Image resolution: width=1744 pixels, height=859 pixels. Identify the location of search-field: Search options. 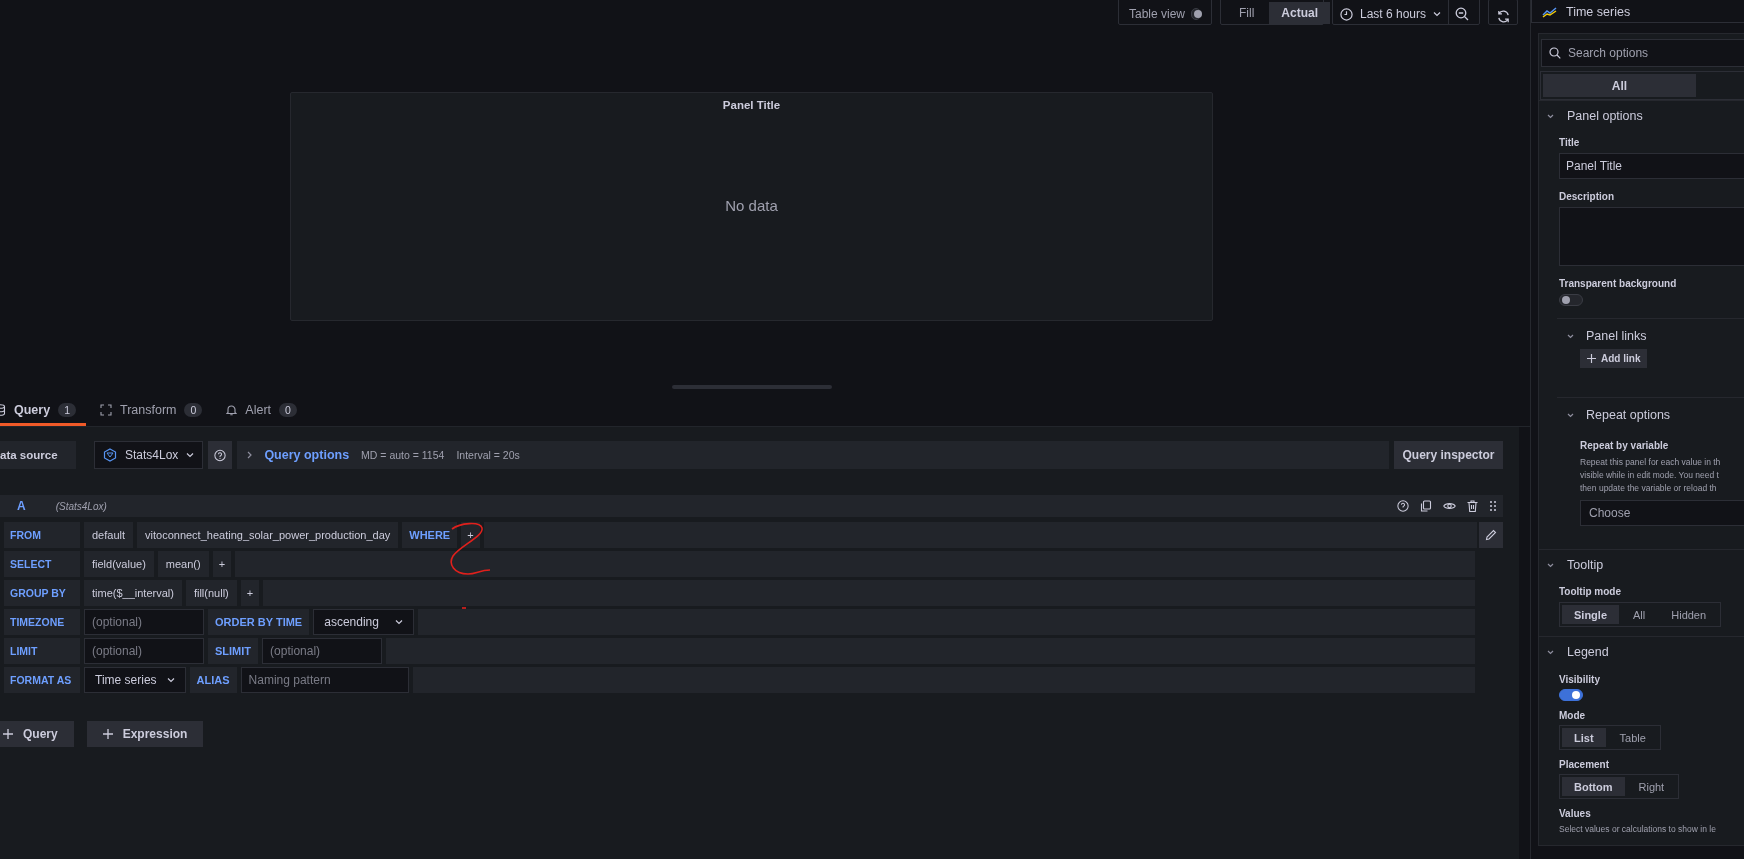
(1642, 53).